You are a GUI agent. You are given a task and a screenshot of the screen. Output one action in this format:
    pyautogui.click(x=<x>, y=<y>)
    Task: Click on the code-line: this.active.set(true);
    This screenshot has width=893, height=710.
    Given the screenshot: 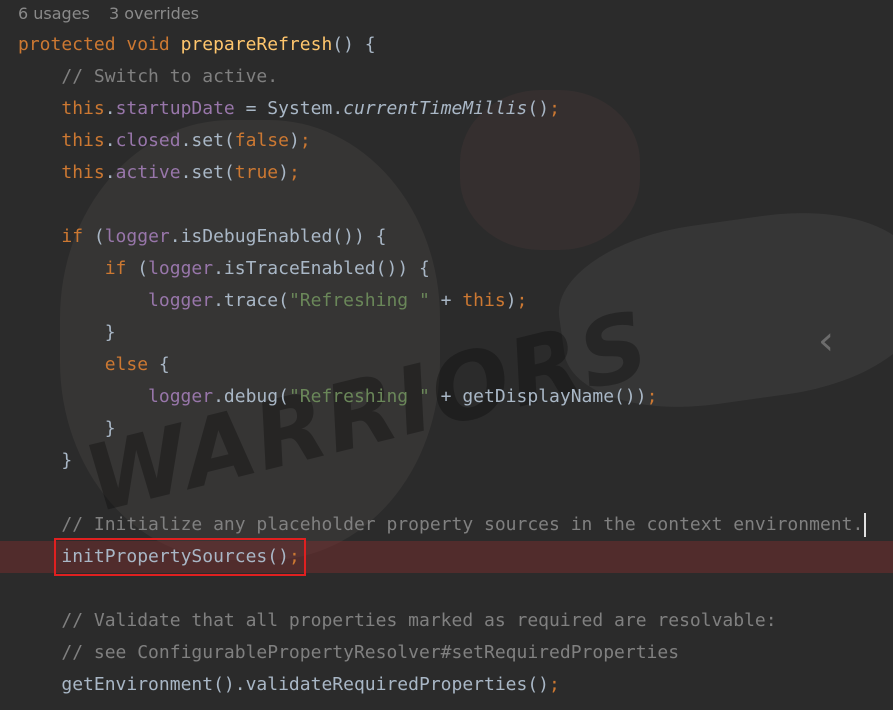 What is the action you would take?
    pyautogui.click(x=455, y=173)
    